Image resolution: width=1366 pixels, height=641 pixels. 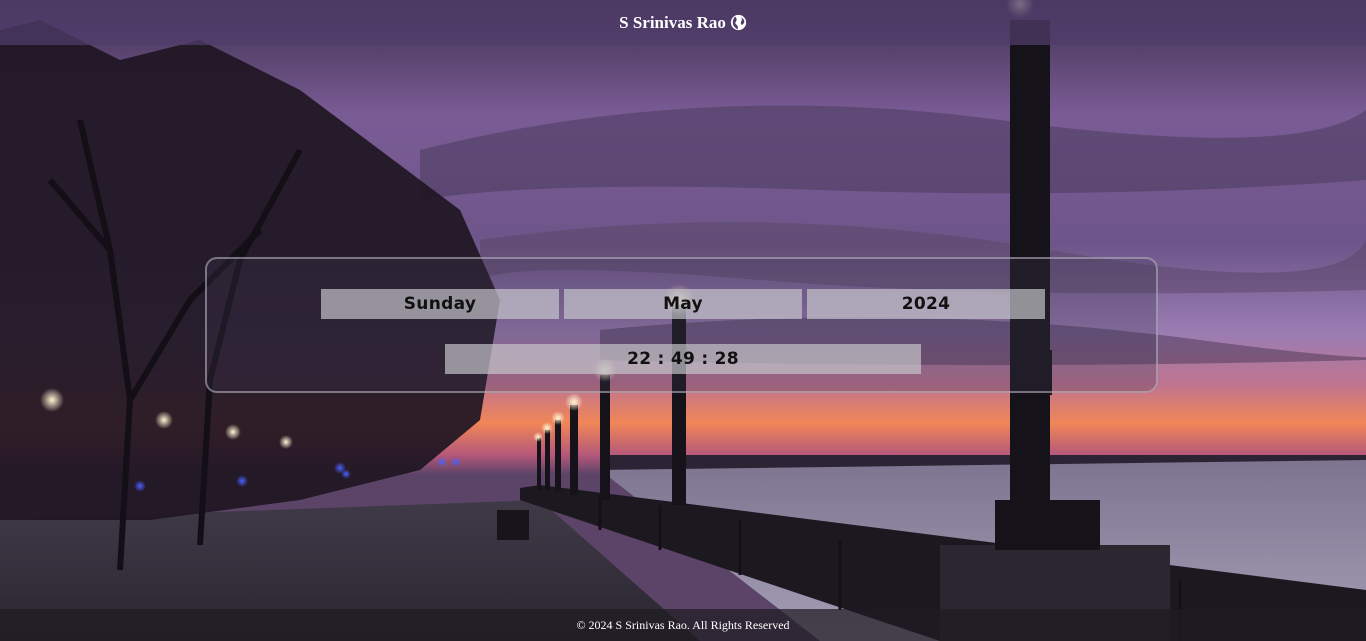 What do you see at coordinates (672, 22) in the screenshot?
I see `brand-name: S Srinivas Rao` at bounding box center [672, 22].